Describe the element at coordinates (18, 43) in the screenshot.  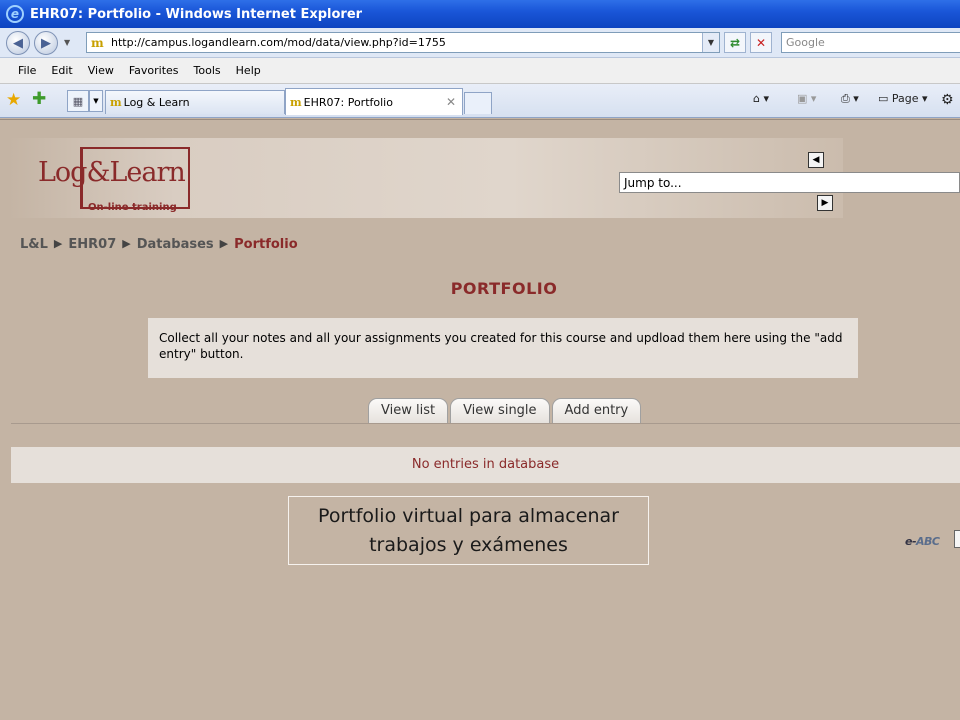
I see `back-button: ◀` at that location.